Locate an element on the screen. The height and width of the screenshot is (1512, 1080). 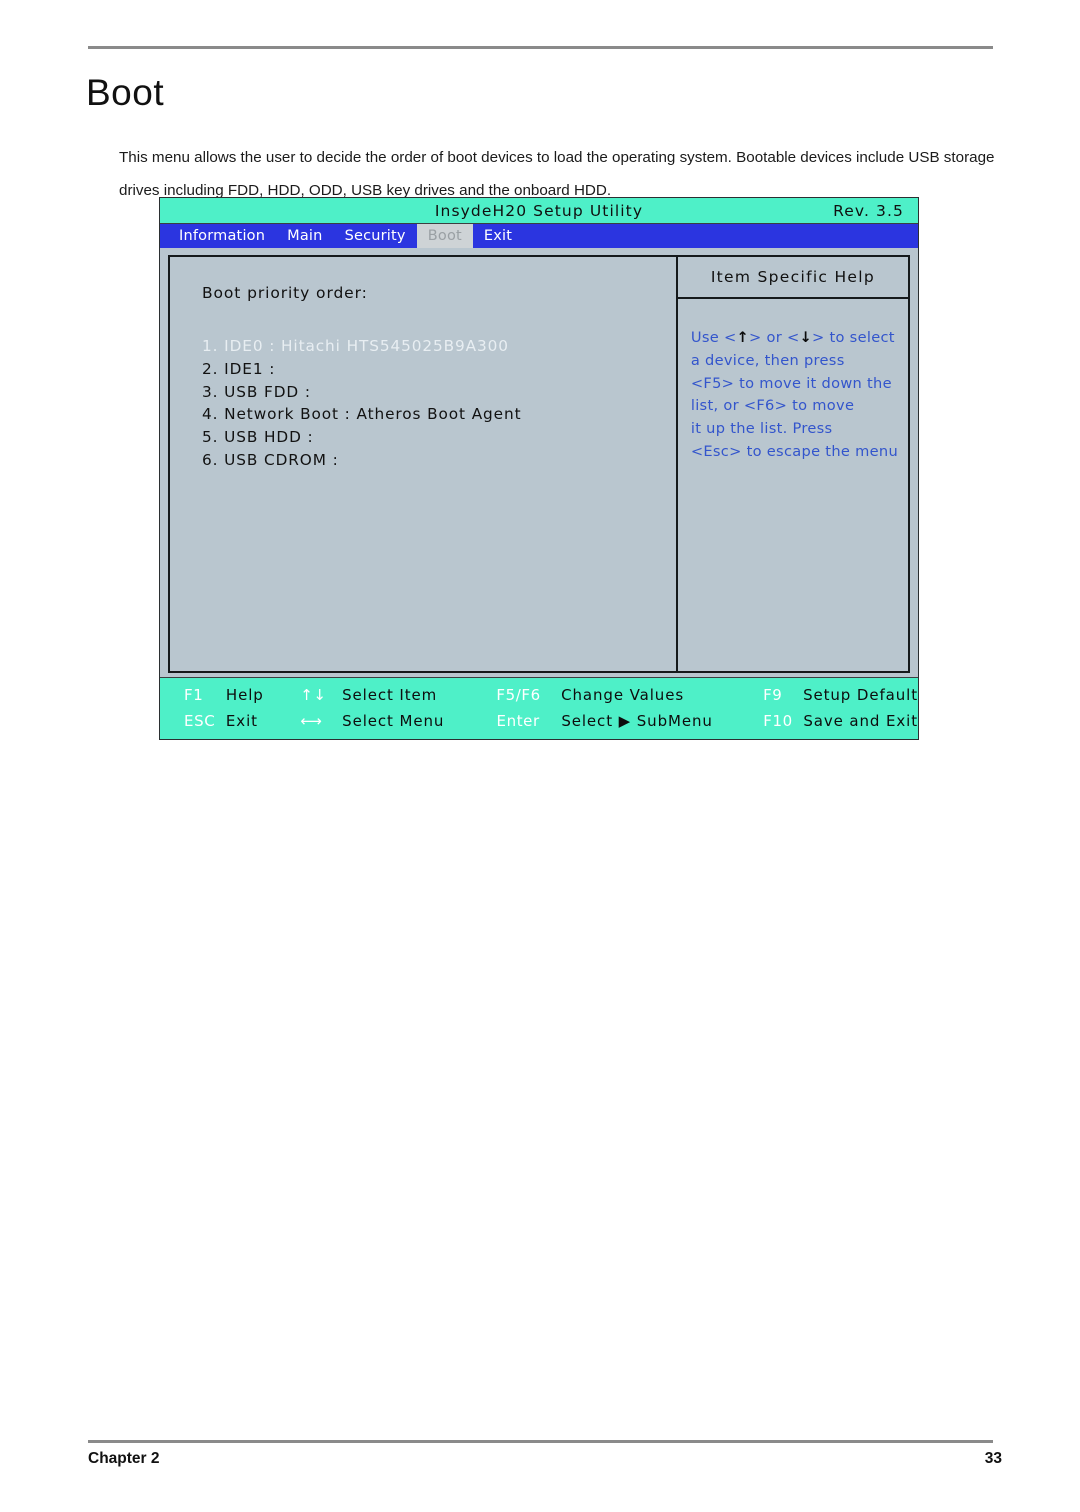
boot-list-item: 5. USB HDD : is located at coordinates (361, 437).